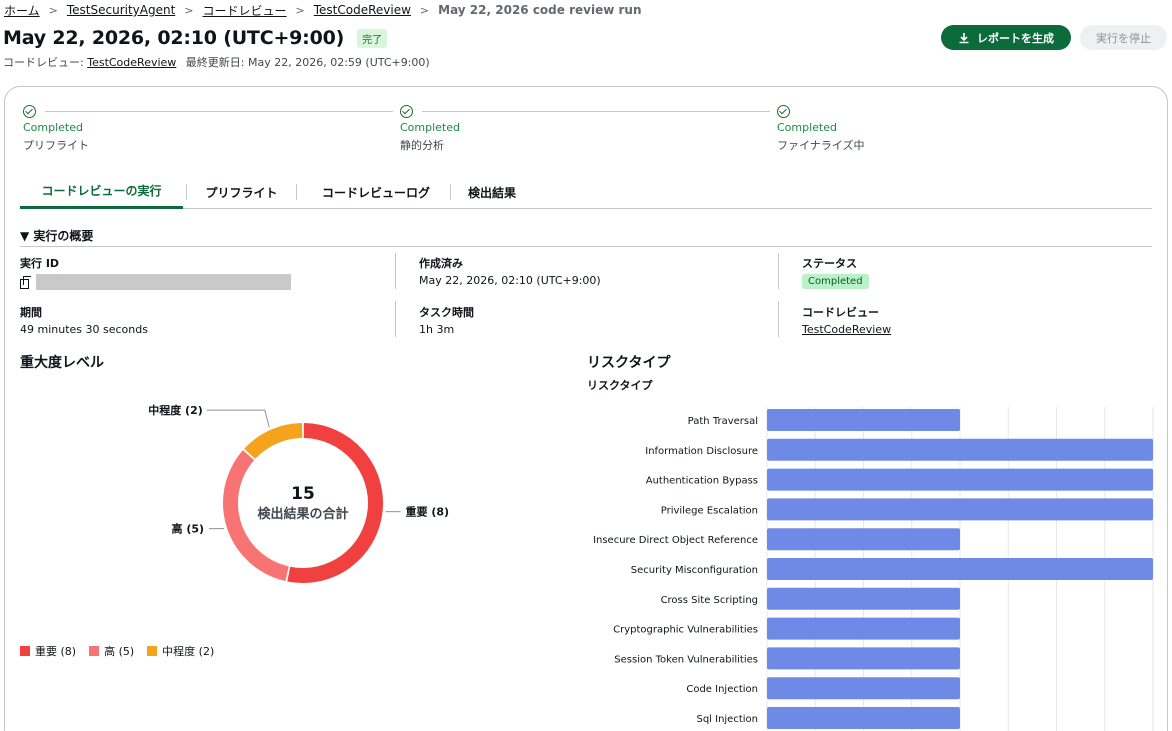 Image resolution: width=1172 pixels, height=731 pixels. Describe the element at coordinates (31, 312) in the screenshot. I see `duration-label: 期間` at that location.